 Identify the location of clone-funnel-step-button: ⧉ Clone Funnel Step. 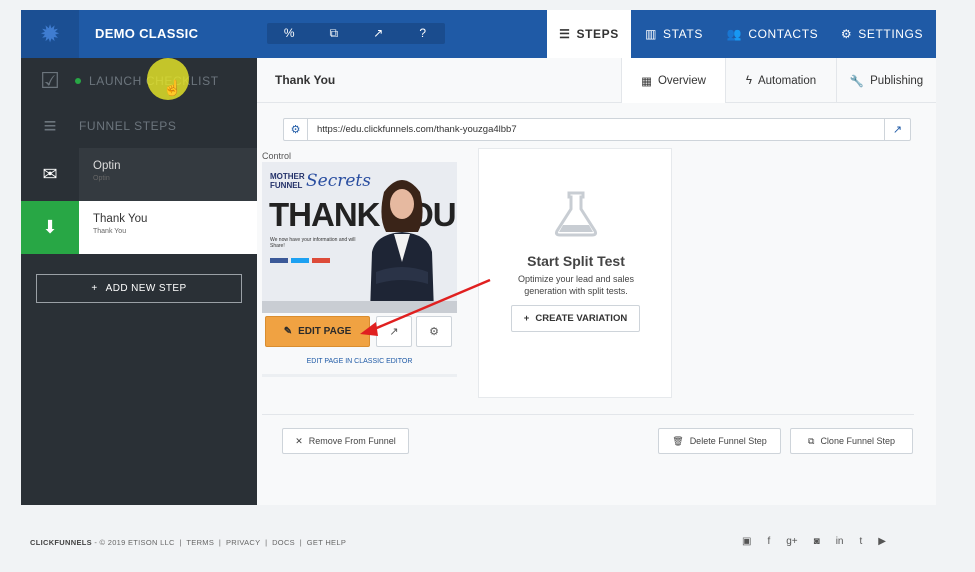
(851, 441).